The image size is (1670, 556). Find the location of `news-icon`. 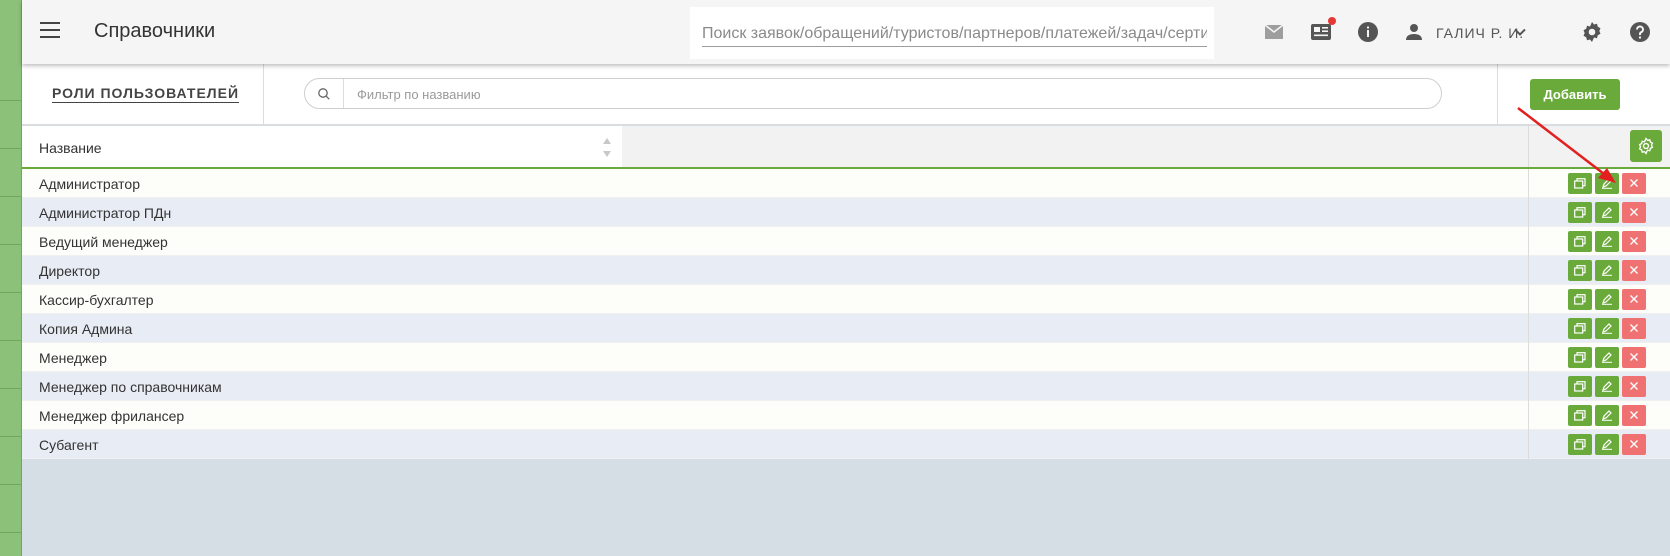

news-icon is located at coordinates (1322, 30).